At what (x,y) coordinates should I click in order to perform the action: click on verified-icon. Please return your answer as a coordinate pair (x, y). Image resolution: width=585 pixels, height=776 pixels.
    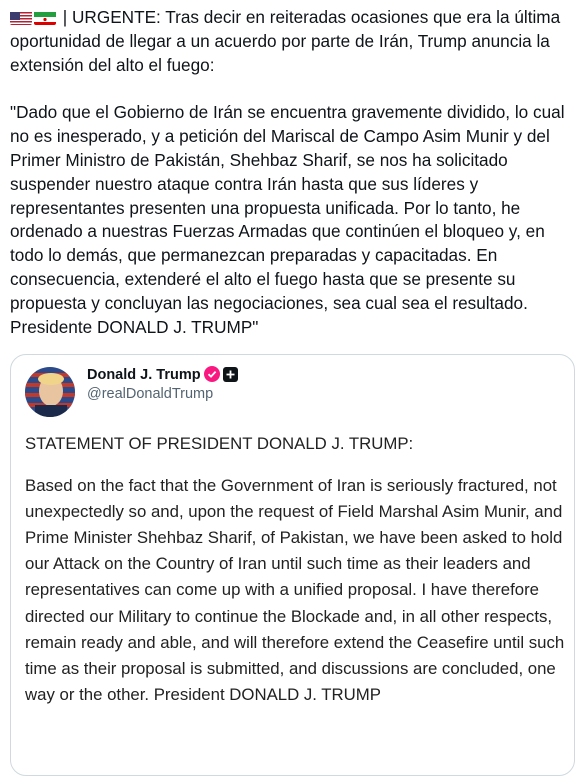
    Looking at the image, I should click on (211, 376).